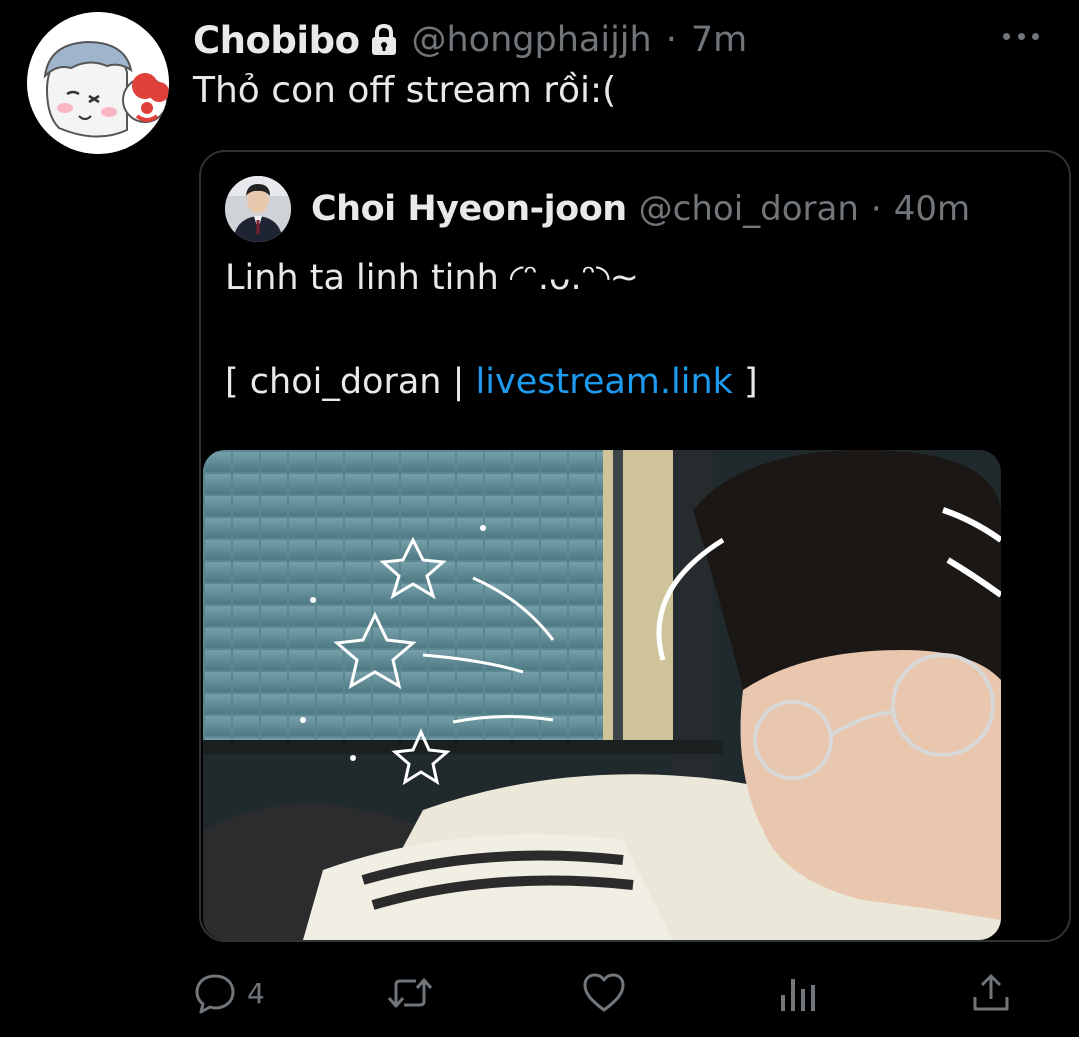 Image resolution: width=1079 pixels, height=1037 pixels. I want to click on analytics-icon, so click(797, 993).